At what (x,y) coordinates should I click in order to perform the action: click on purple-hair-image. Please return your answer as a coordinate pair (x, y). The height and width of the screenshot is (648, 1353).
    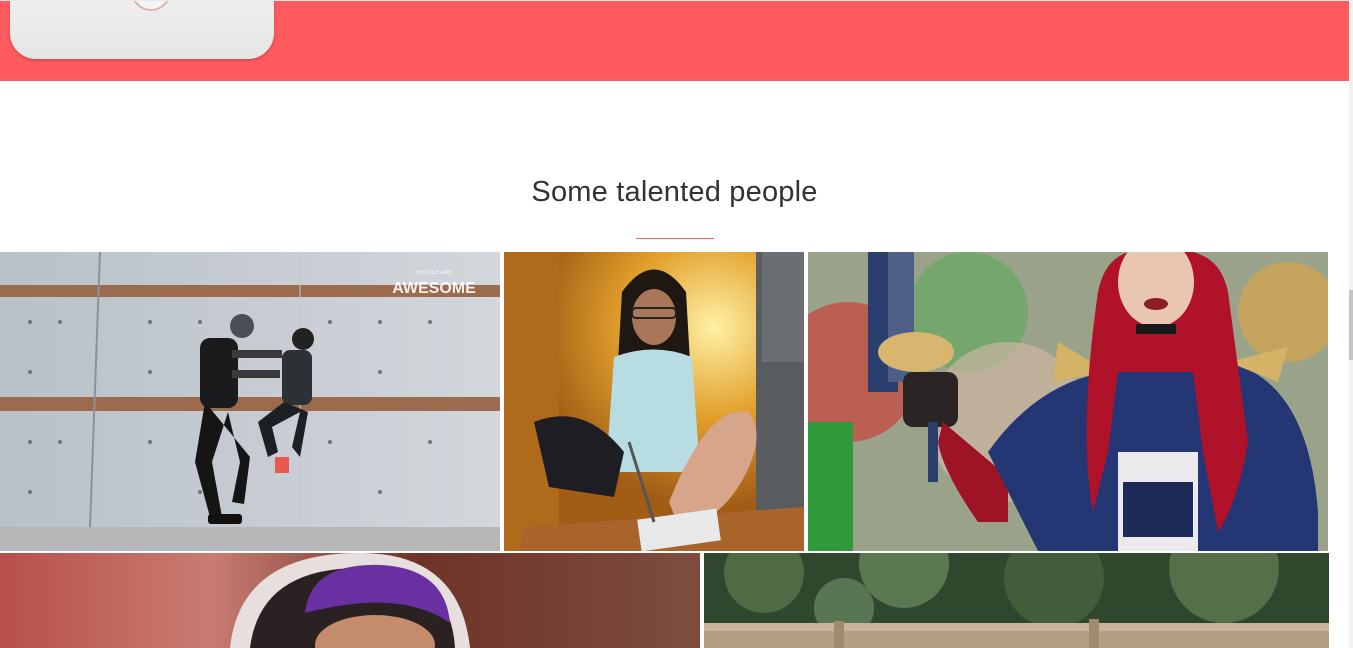
    Looking at the image, I should click on (350, 600).